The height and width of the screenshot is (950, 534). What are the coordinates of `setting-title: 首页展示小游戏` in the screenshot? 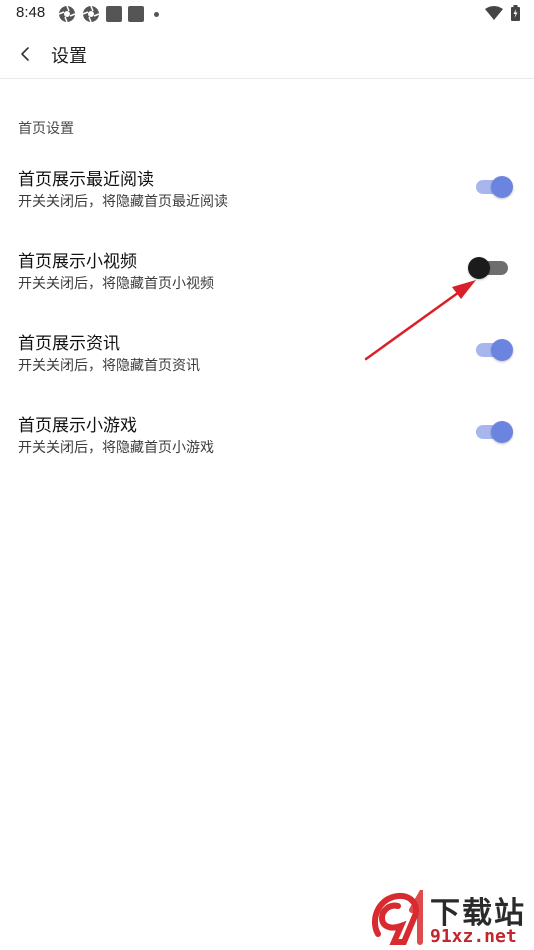 It's located at (77, 426).